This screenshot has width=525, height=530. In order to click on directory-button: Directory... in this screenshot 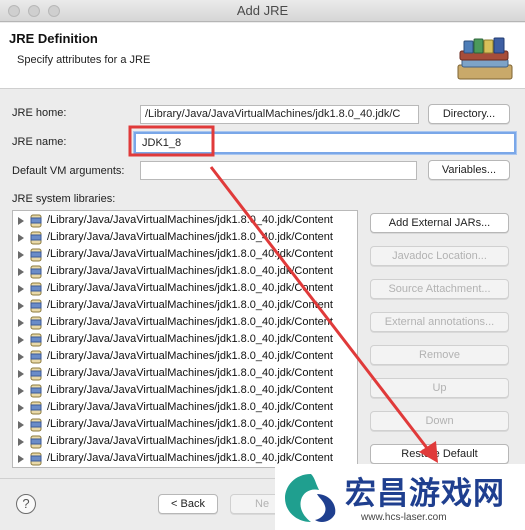, I will do `click(469, 114)`.